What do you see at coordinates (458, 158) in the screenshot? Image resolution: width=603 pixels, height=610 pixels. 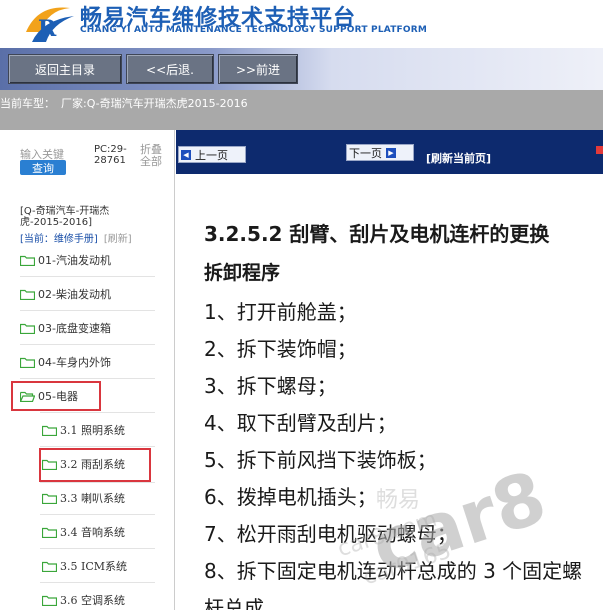 I see `refresh-page-link: [刷新当前页]` at bounding box center [458, 158].